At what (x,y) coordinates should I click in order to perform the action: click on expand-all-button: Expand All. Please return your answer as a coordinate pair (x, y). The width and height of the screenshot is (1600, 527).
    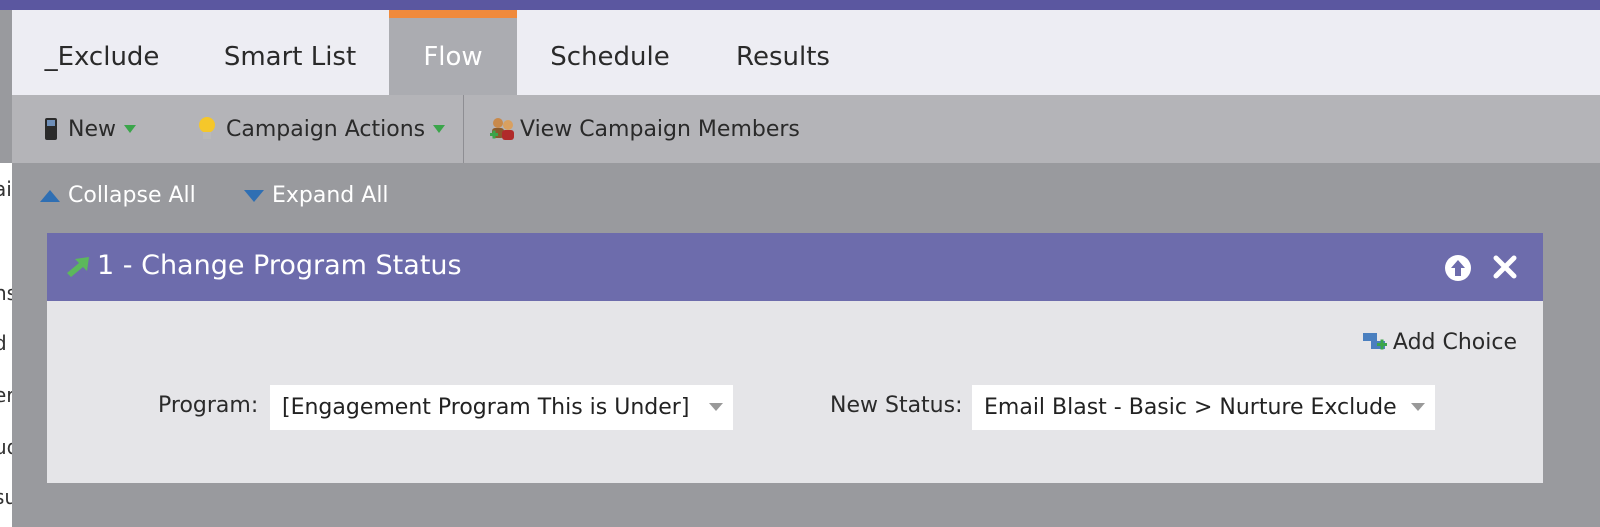
    Looking at the image, I should click on (316, 195).